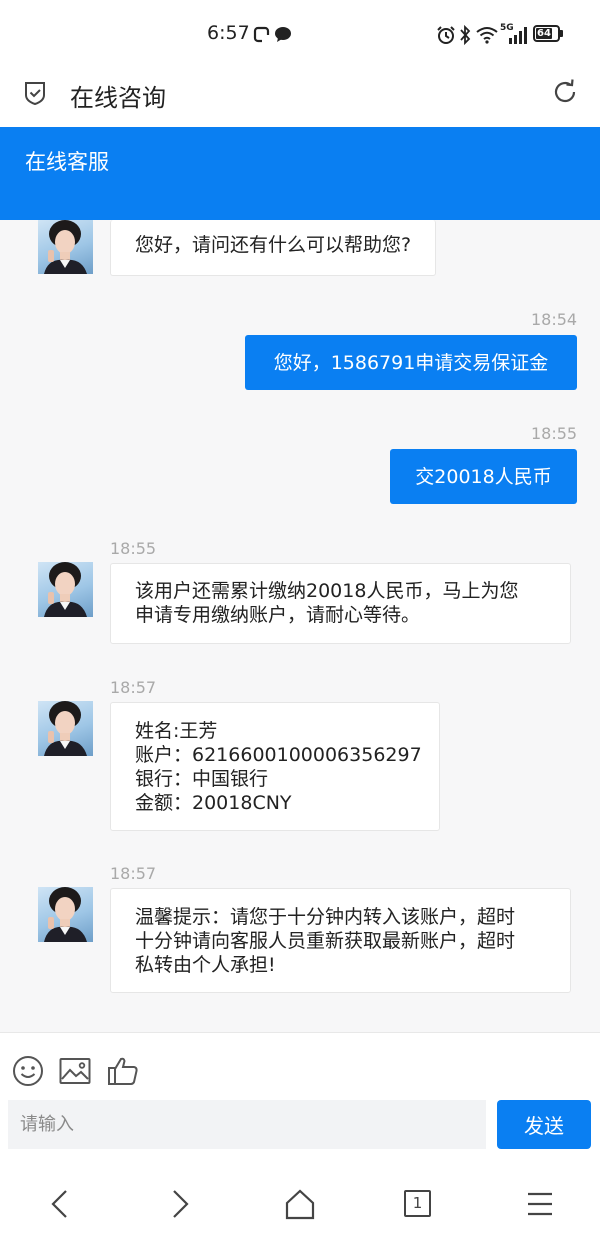  I want to click on tab-count: 1, so click(417, 1203).